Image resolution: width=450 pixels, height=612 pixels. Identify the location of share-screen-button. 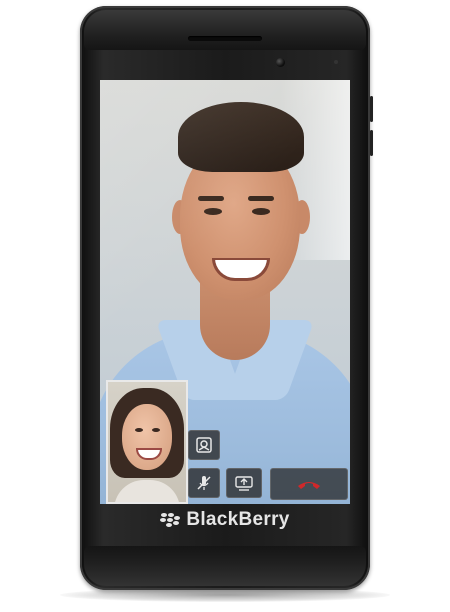
(244, 483).